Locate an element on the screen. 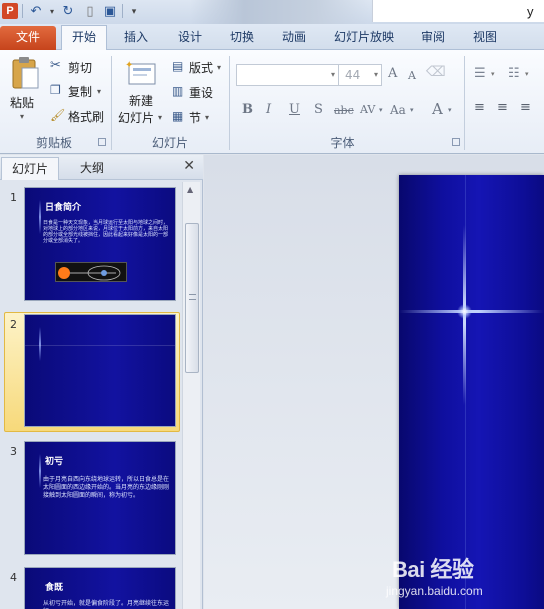 This screenshot has width=544, height=609. undo-icon: ↶ is located at coordinates (36, 12).